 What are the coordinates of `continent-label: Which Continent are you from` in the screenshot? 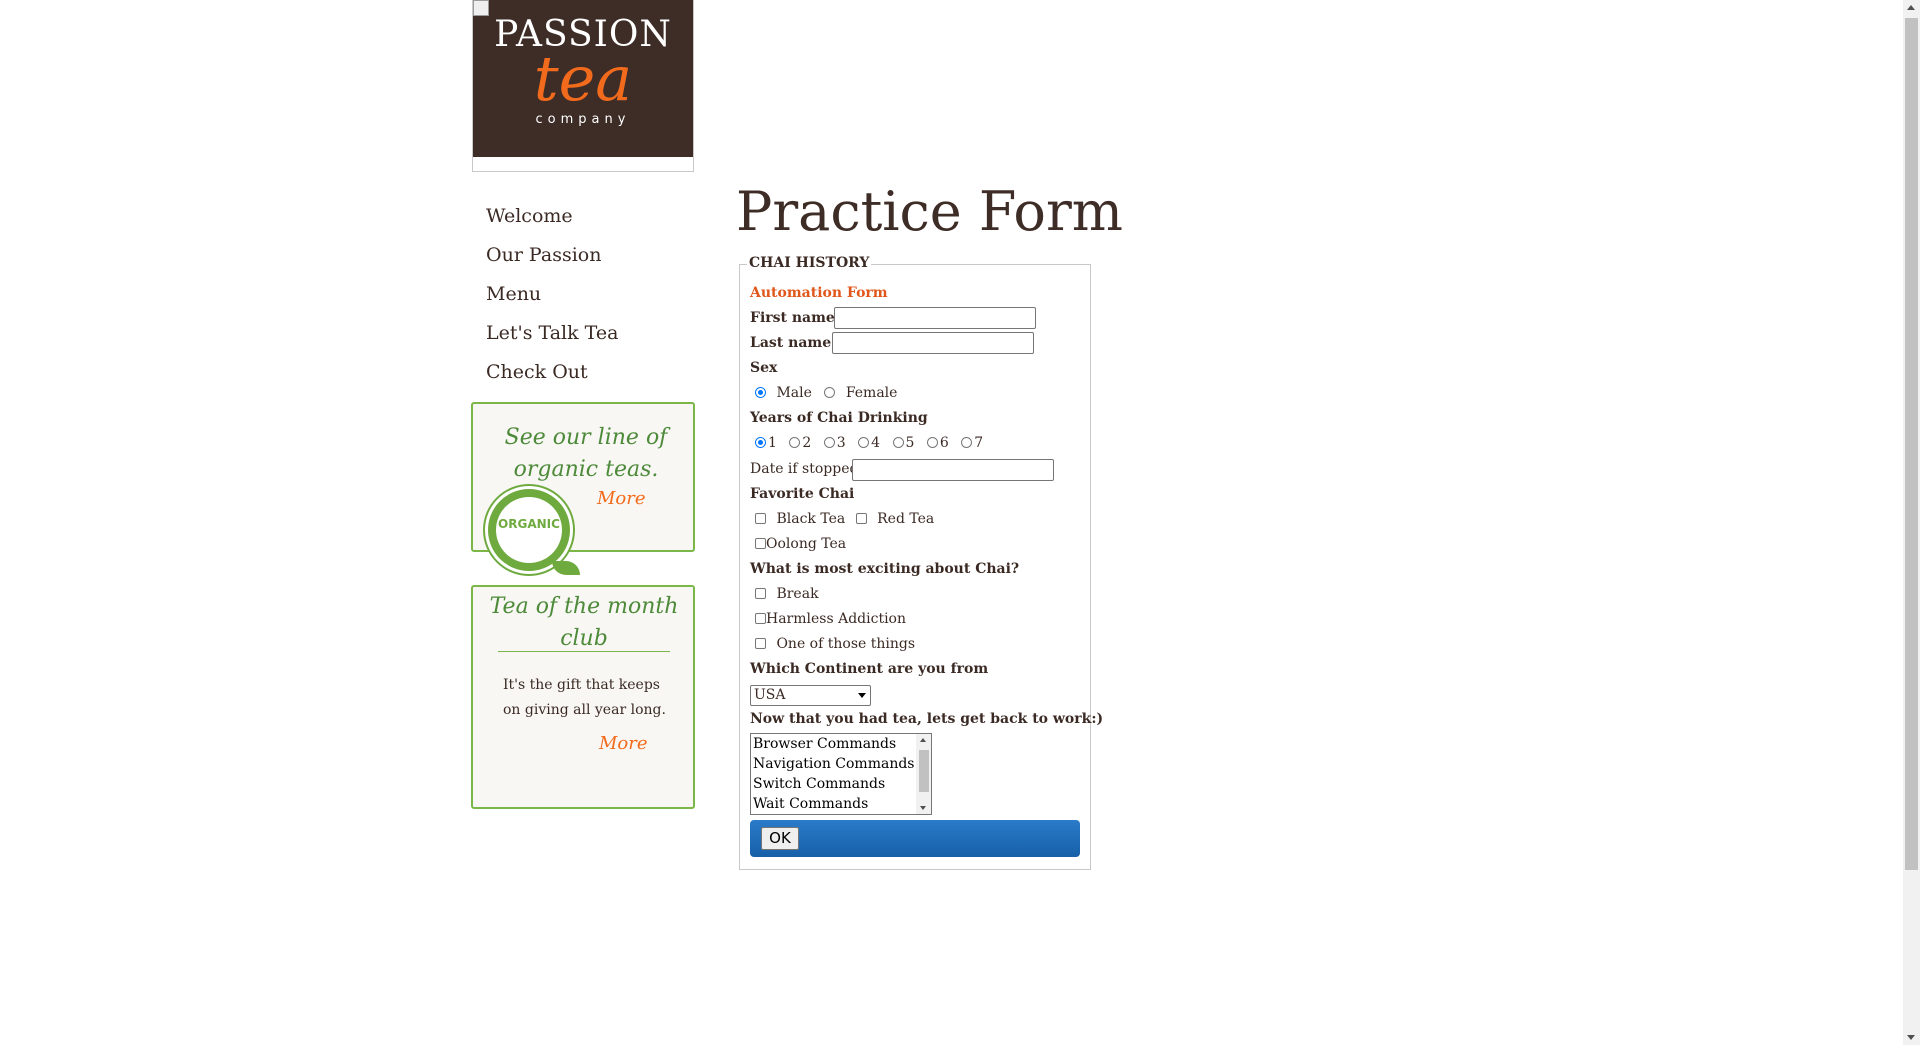 It's located at (869, 669).